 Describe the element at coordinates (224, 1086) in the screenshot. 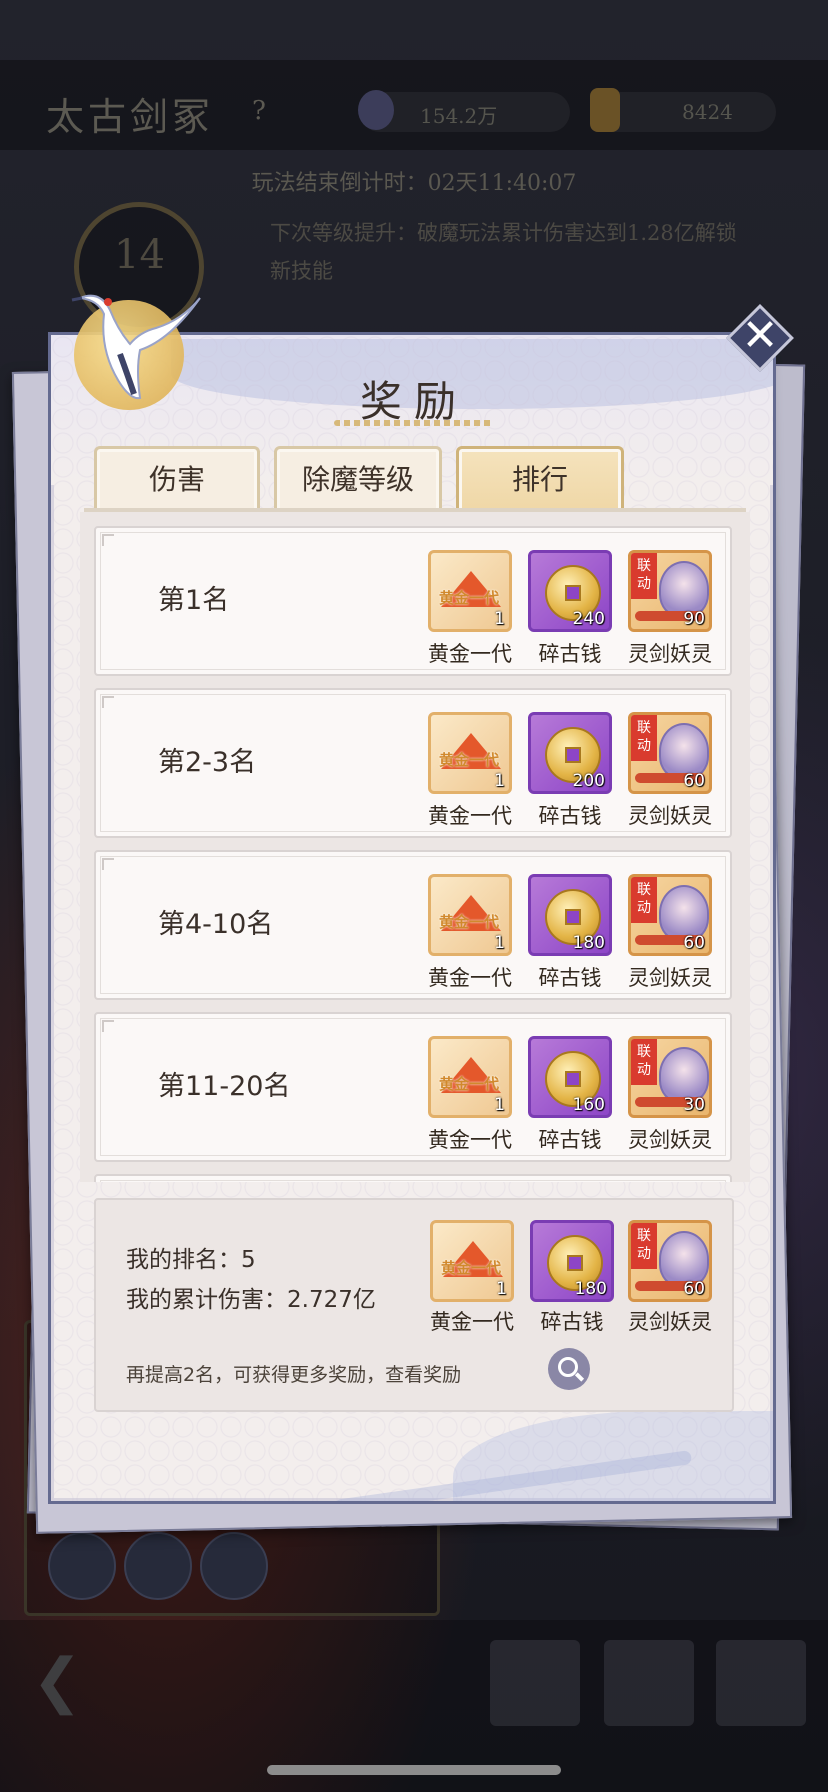

I see `rank-label: 第11-20名` at that location.